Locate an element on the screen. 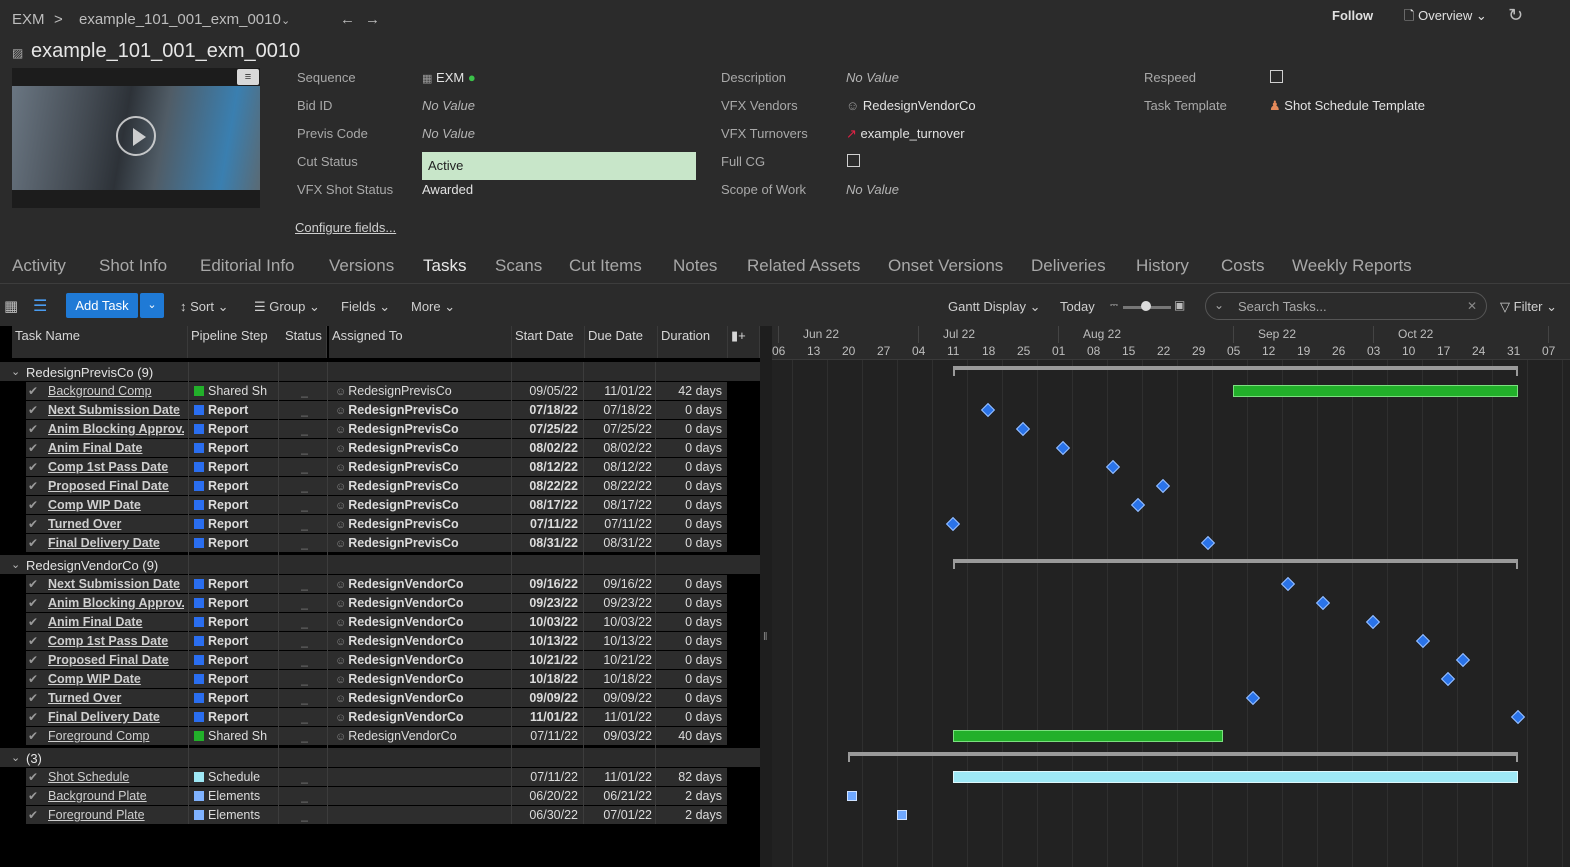 The height and width of the screenshot is (867, 1570). zoom-slider-handle is located at coordinates (1146, 306).